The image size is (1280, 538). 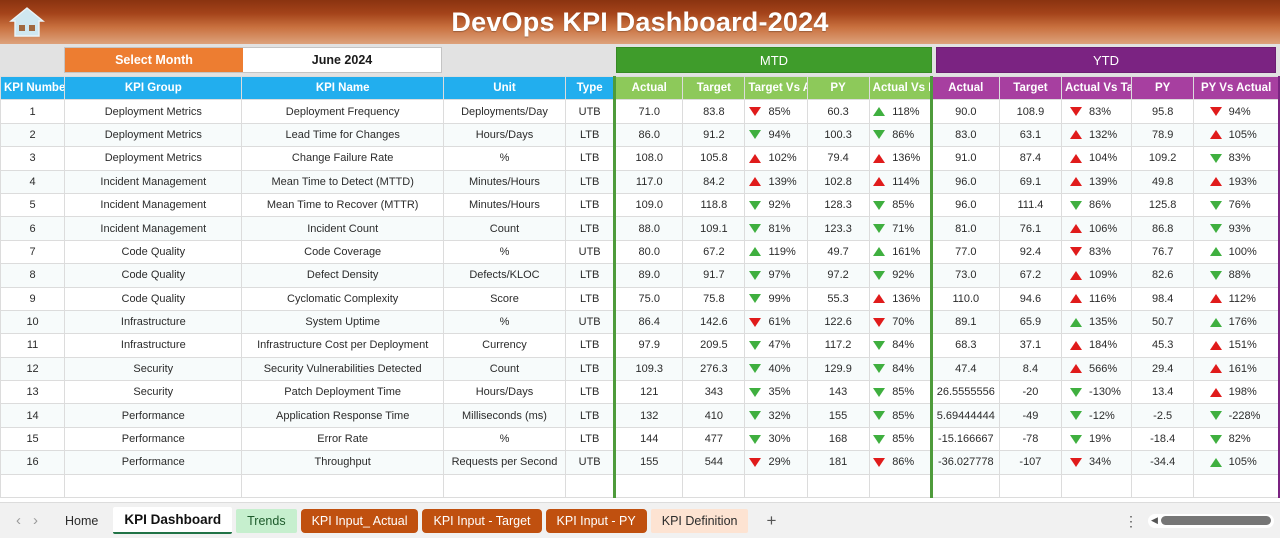 What do you see at coordinates (153, 181) in the screenshot?
I see `cell-kpi-group: Incident Management` at bounding box center [153, 181].